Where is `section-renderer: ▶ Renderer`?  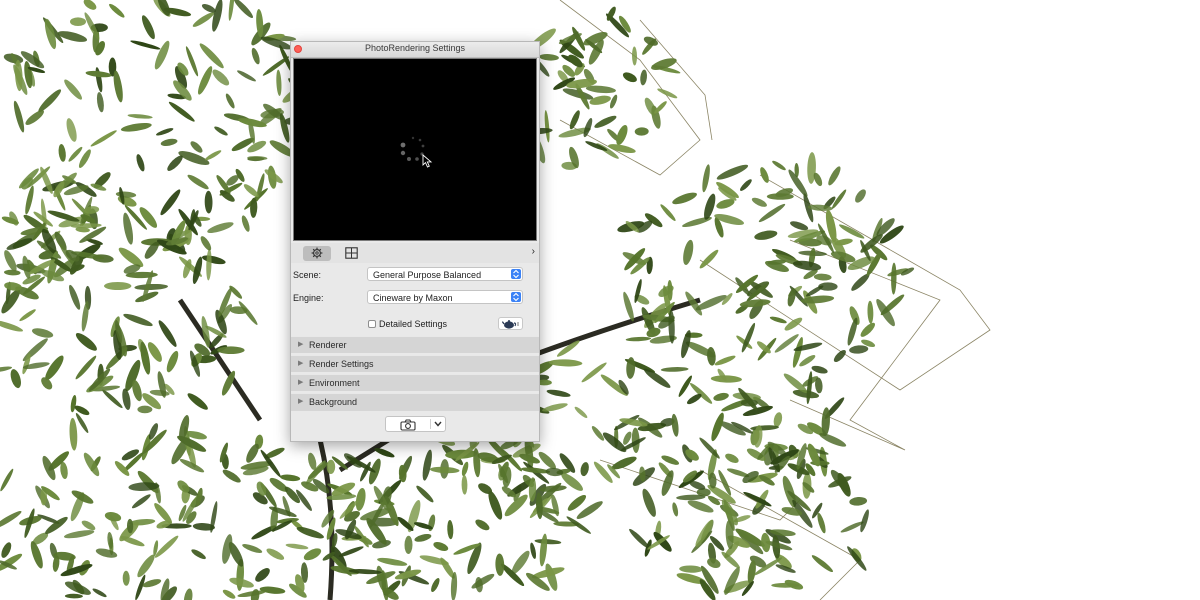 section-renderer: ▶ Renderer is located at coordinates (415, 344).